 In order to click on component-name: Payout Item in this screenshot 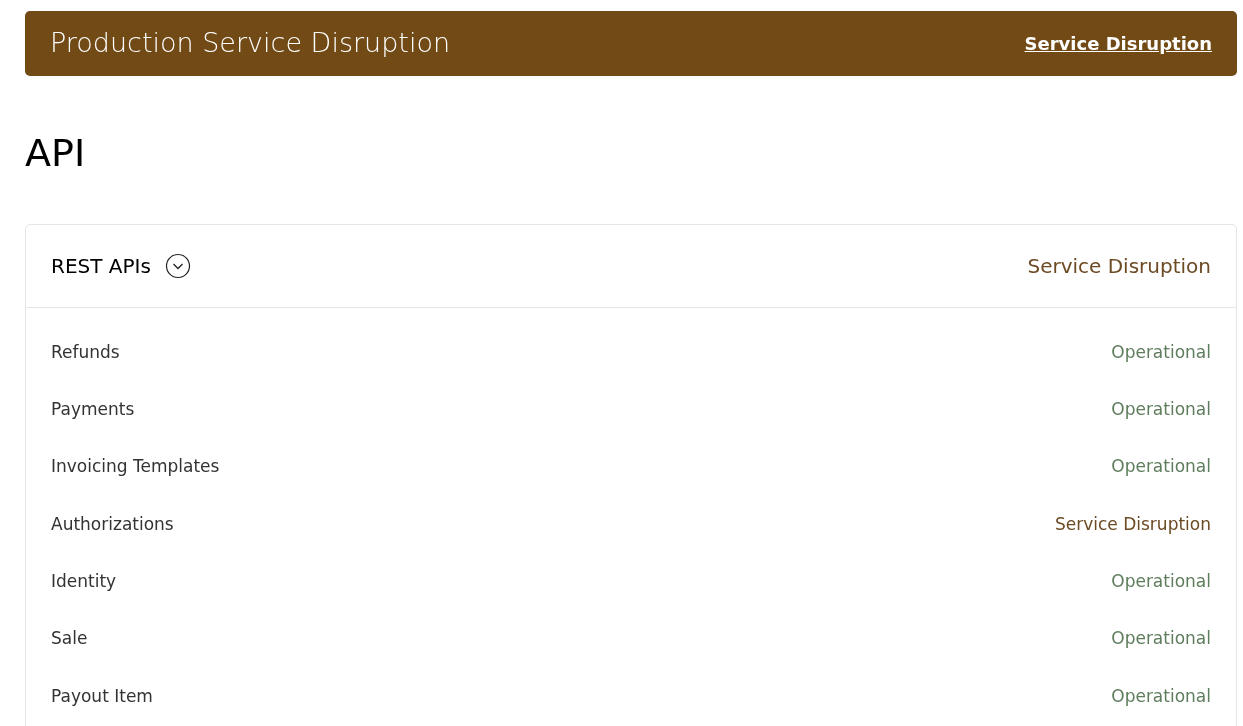, I will do `click(102, 696)`.